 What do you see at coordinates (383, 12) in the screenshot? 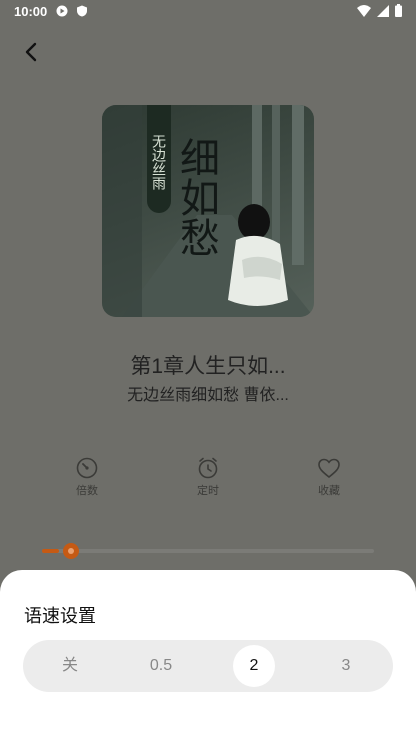
I see `signal-icon` at bounding box center [383, 12].